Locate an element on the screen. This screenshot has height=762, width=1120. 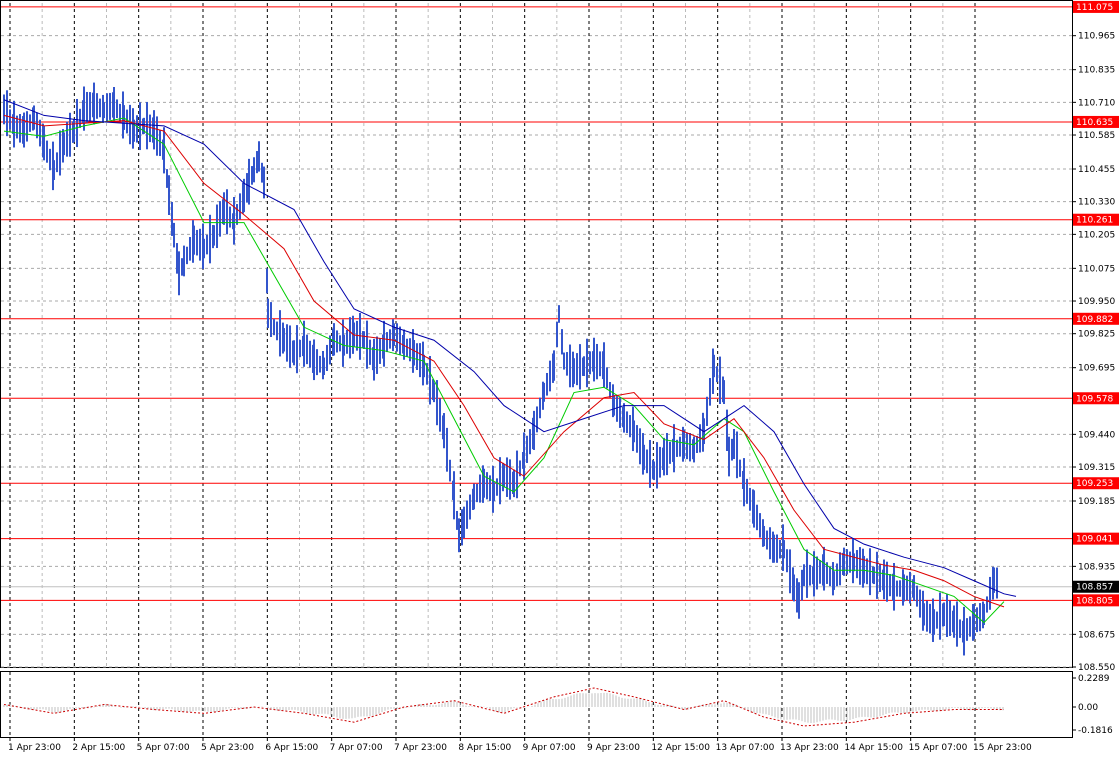
level-tag-label: 110.261 is located at coordinates (1094, 221).